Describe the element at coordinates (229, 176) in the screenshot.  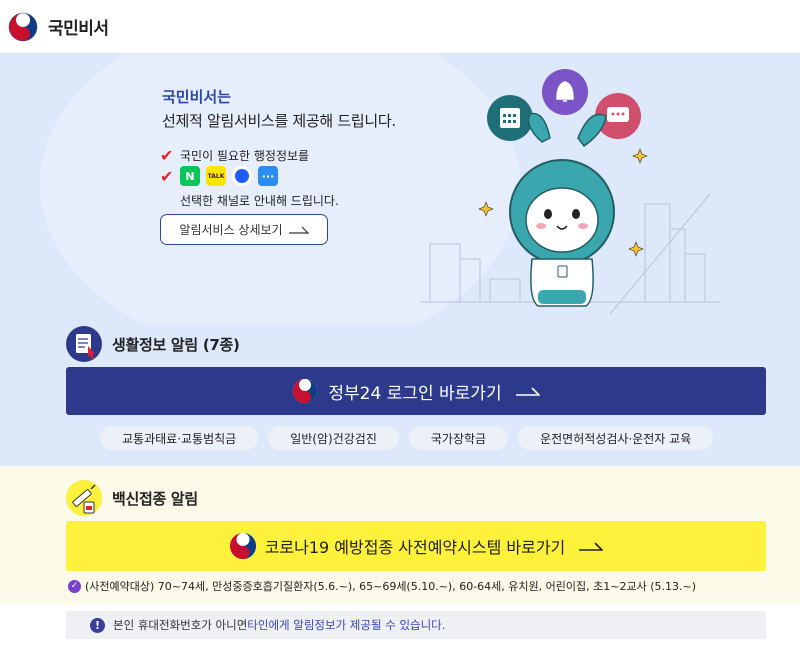
I see `channel-icons: N TALK ···` at that location.